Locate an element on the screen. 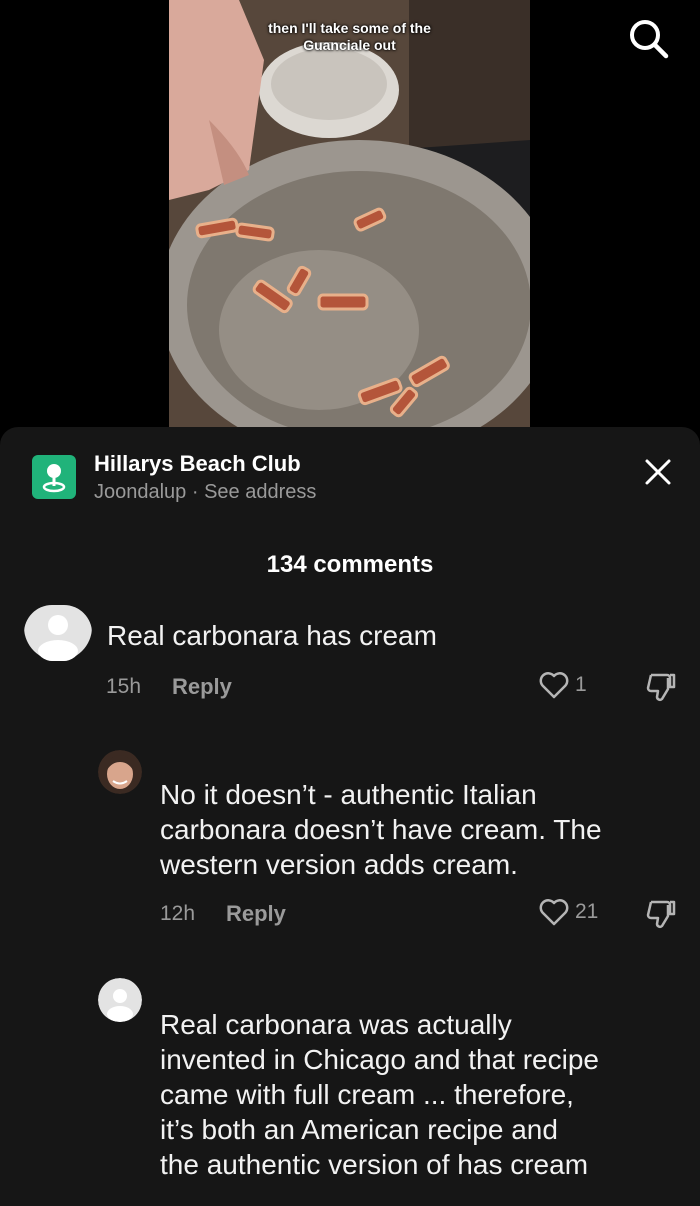 This screenshot has height=1206, width=700. like-button: 1 is located at coordinates (563, 685).